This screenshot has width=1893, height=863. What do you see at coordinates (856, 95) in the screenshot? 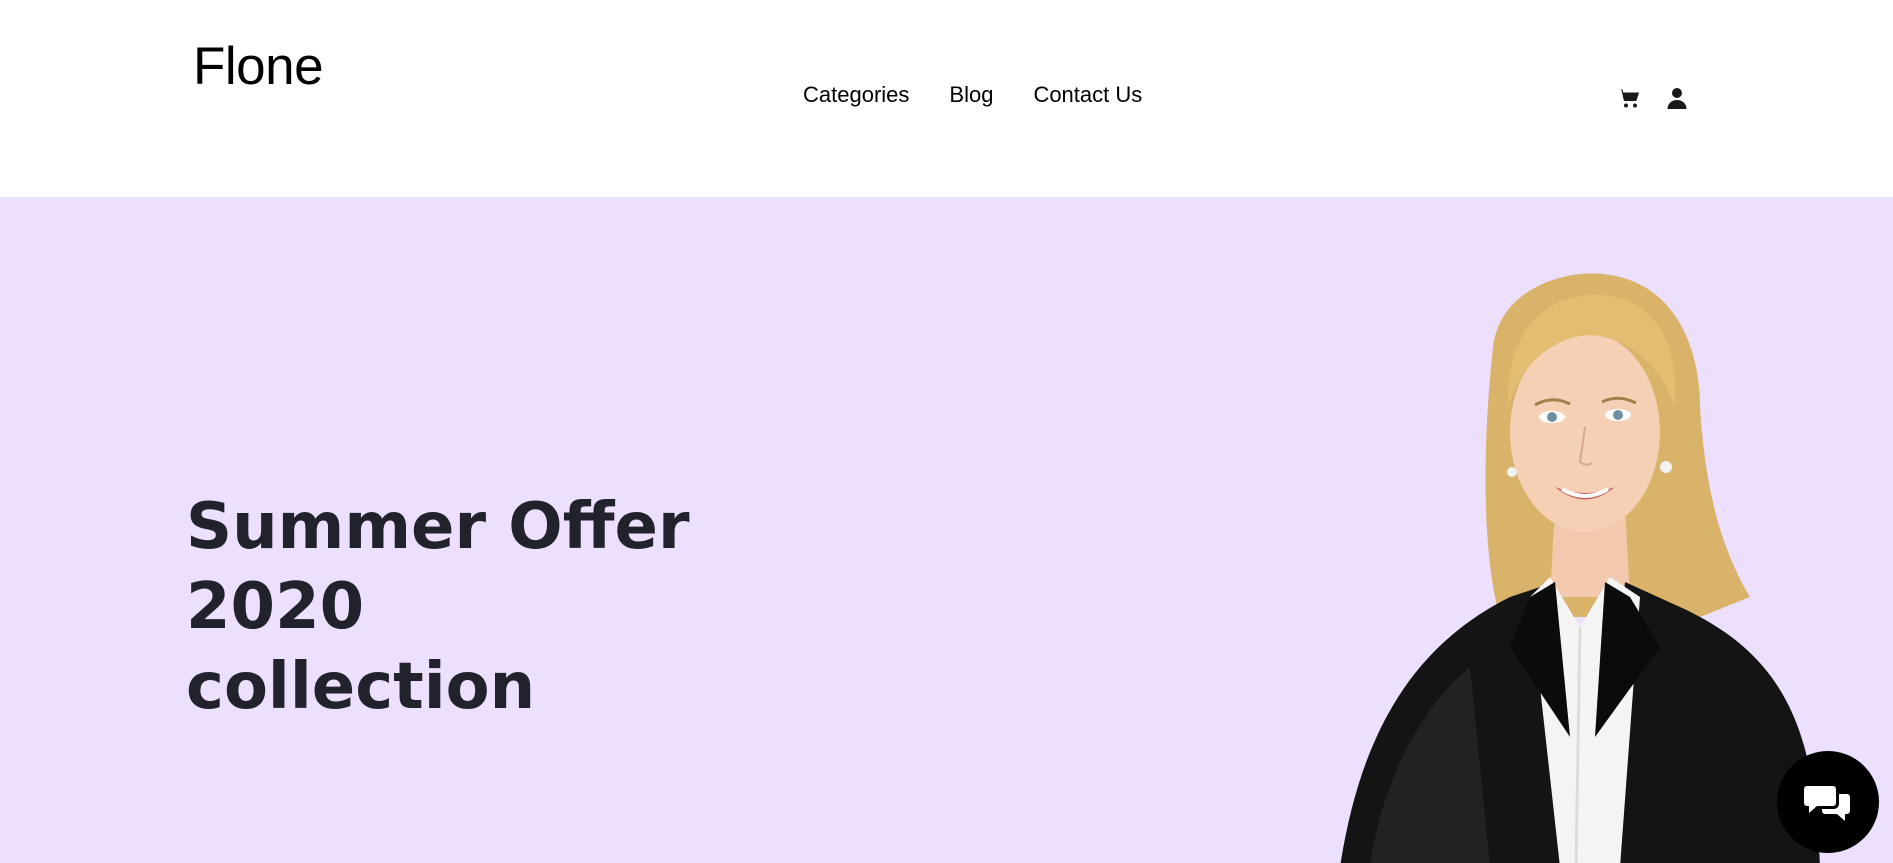
I see `nav-item-categories: Categories` at bounding box center [856, 95].